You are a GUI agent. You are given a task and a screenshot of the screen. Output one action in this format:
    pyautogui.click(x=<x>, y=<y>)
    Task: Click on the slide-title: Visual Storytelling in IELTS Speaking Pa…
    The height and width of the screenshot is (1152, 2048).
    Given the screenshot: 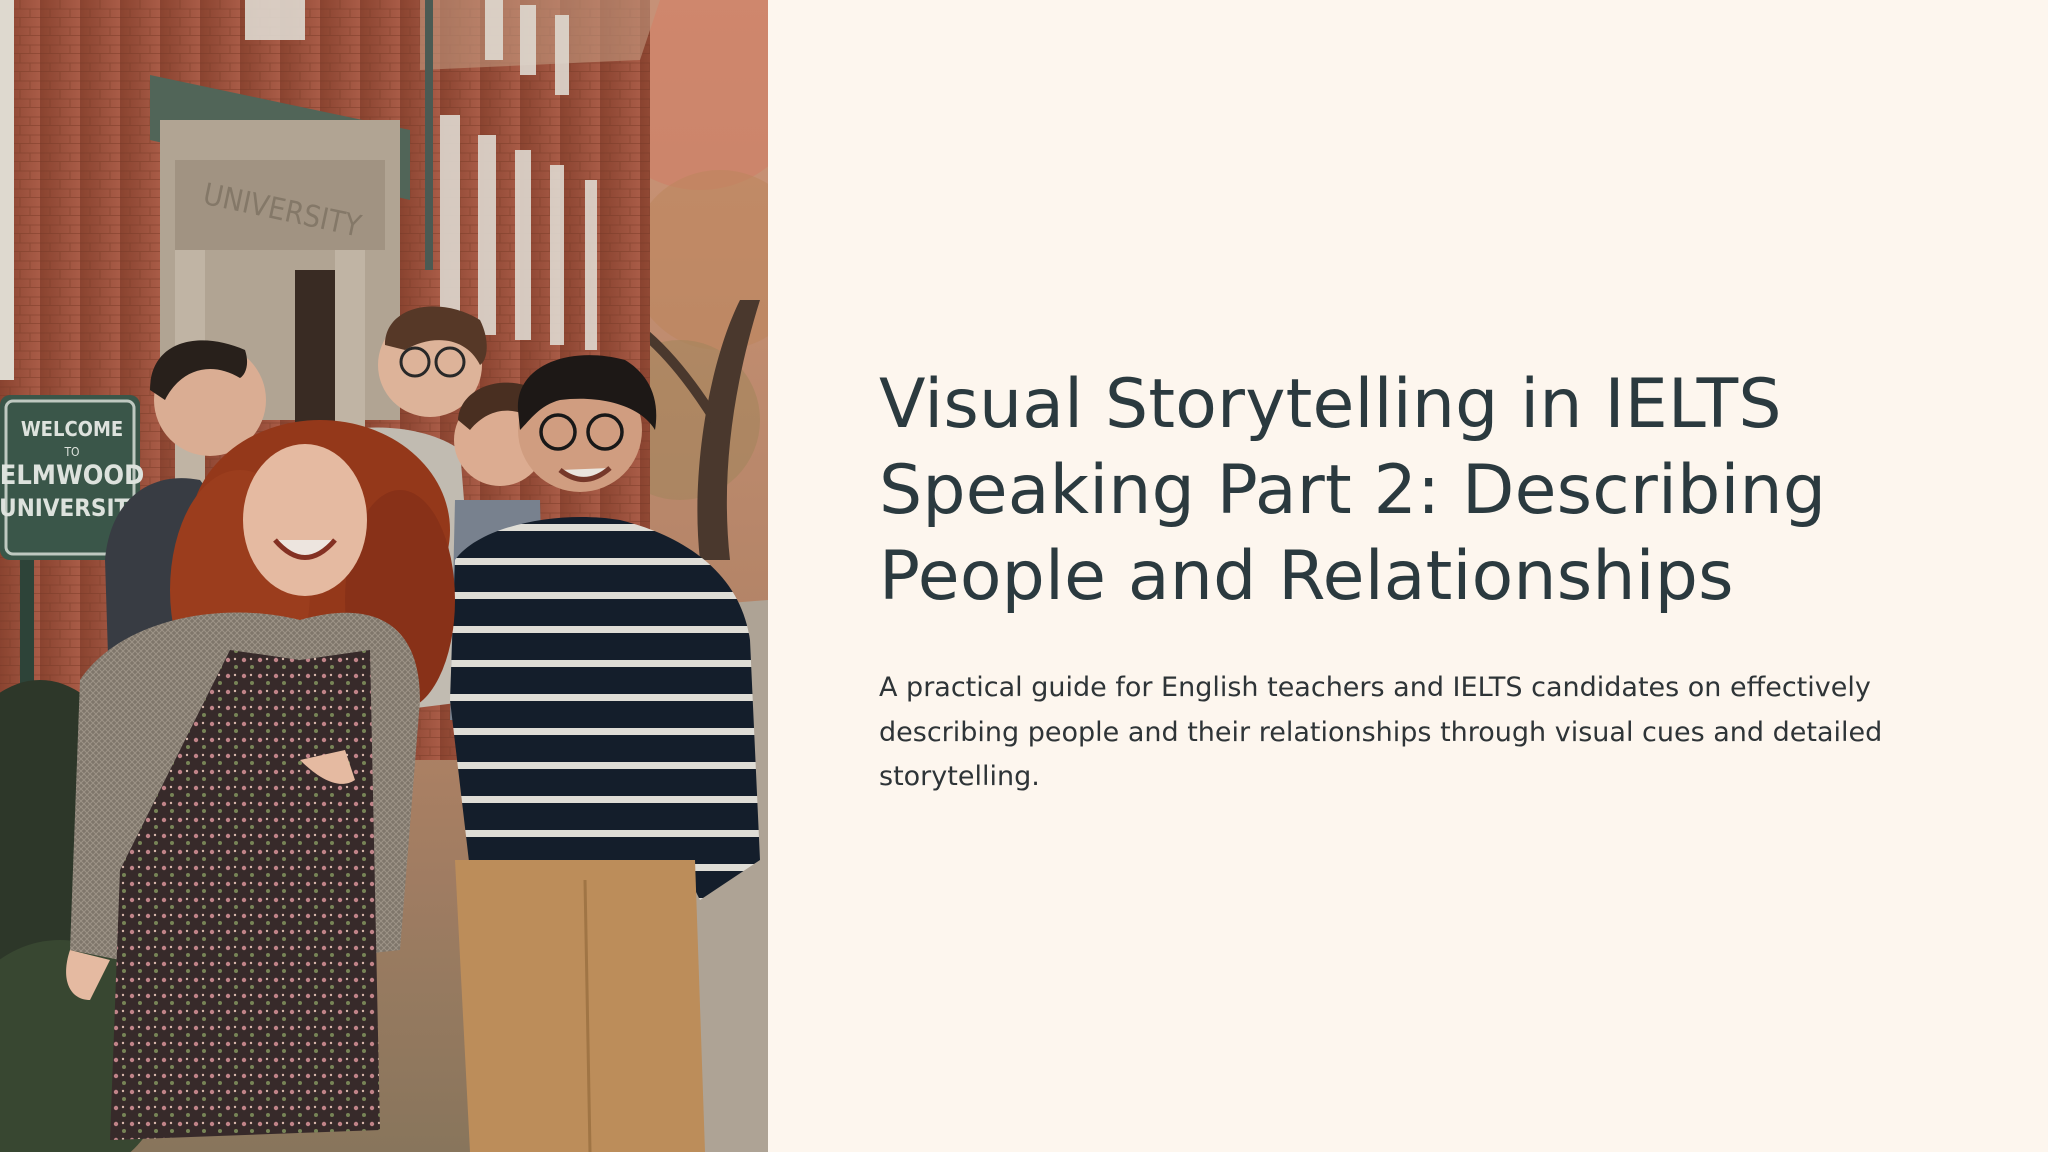 What is the action you would take?
    pyautogui.click(x=1353, y=490)
    